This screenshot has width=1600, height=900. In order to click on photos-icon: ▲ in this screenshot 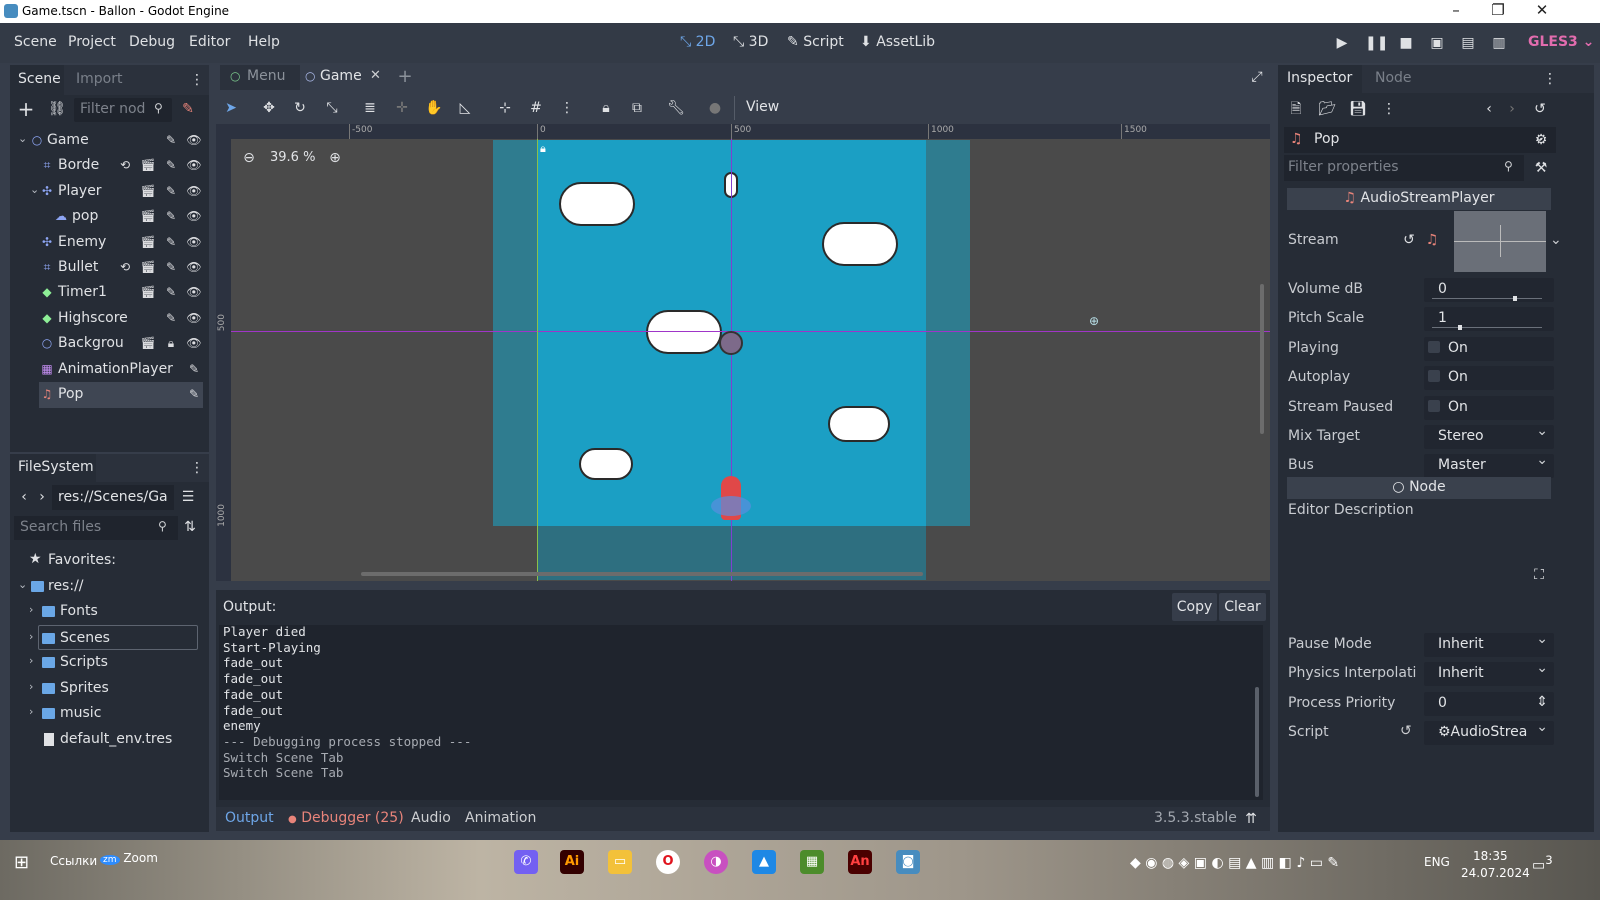, I will do `click(764, 862)`.